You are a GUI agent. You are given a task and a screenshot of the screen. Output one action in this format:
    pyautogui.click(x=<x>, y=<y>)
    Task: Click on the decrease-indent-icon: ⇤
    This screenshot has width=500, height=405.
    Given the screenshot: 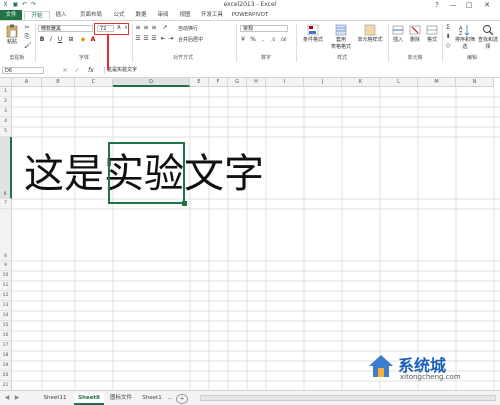 What is the action you would take?
    pyautogui.click(x=163, y=39)
    